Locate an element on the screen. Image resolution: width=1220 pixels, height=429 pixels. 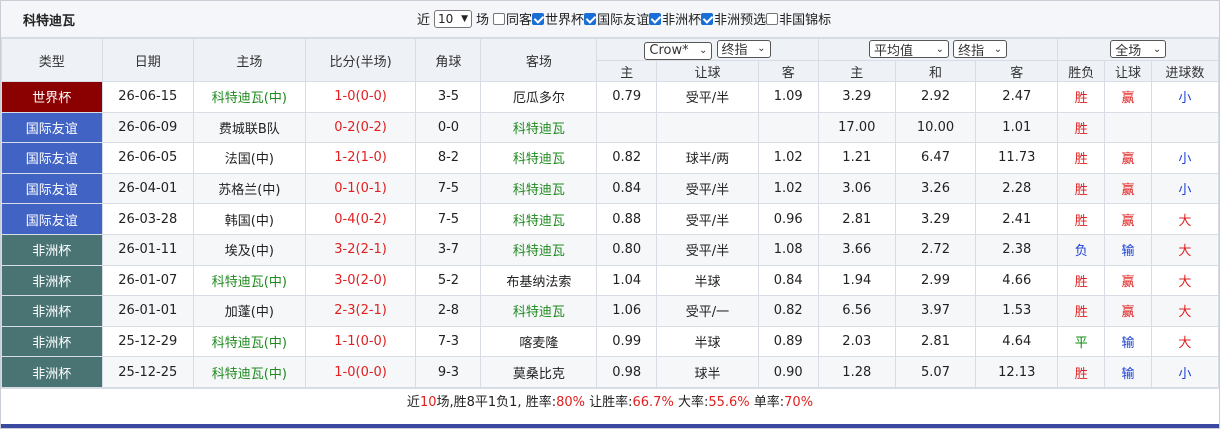
goals-result is located at coordinates (1185, 127).